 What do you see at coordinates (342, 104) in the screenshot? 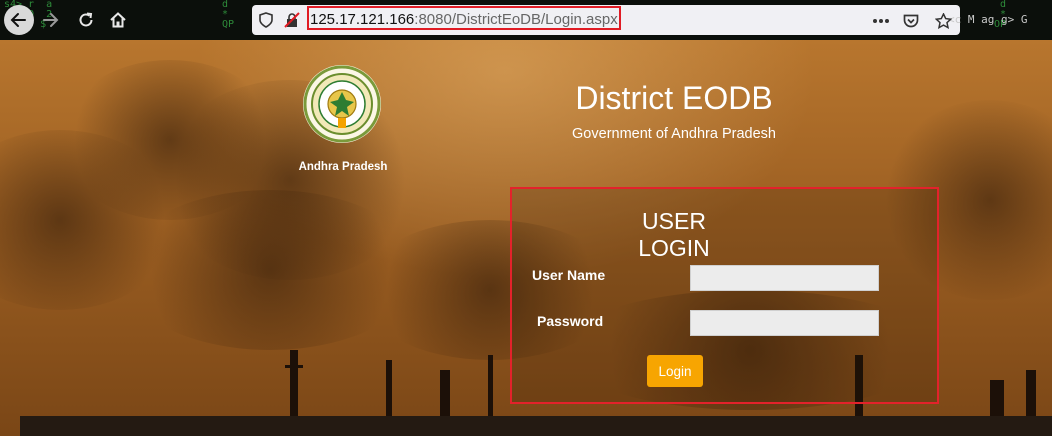
I see `andhra-pradesh-emblem-icon` at bounding box center [342, 104].